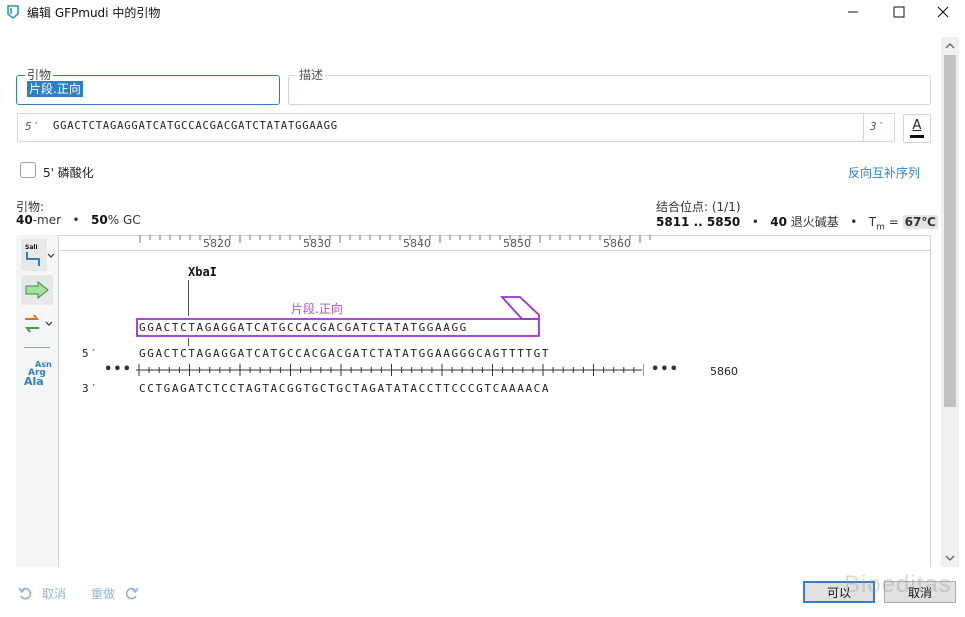 The width and height of the screenshot is (965, 617). I want to click on top-strand-5-prime-label: 5′, so click(90, 353).